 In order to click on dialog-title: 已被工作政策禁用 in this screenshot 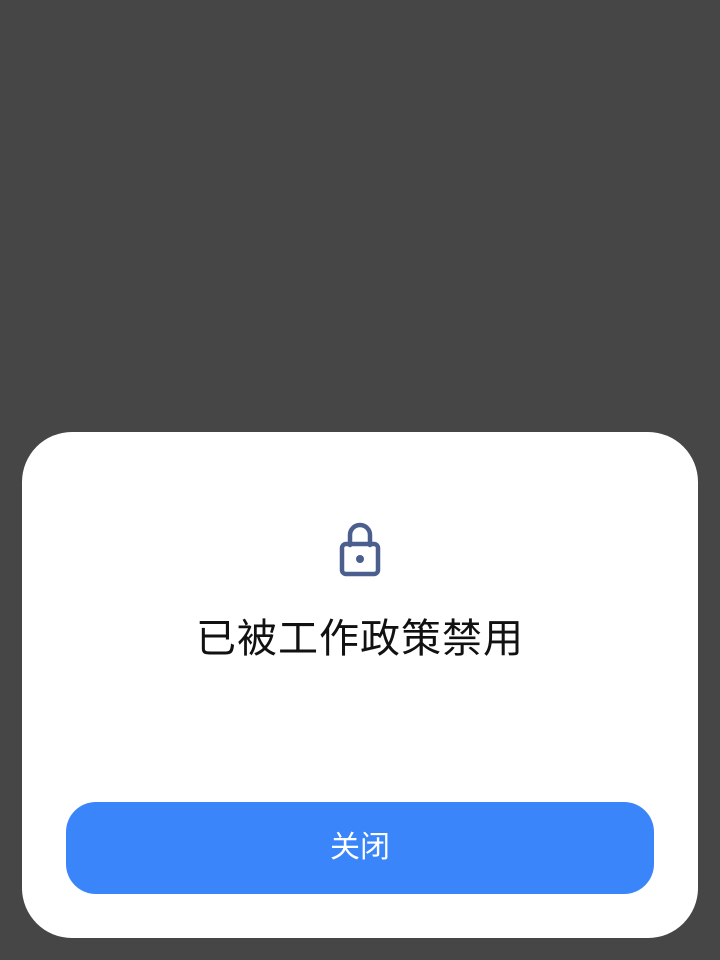, I will do `click(360, 639)`.